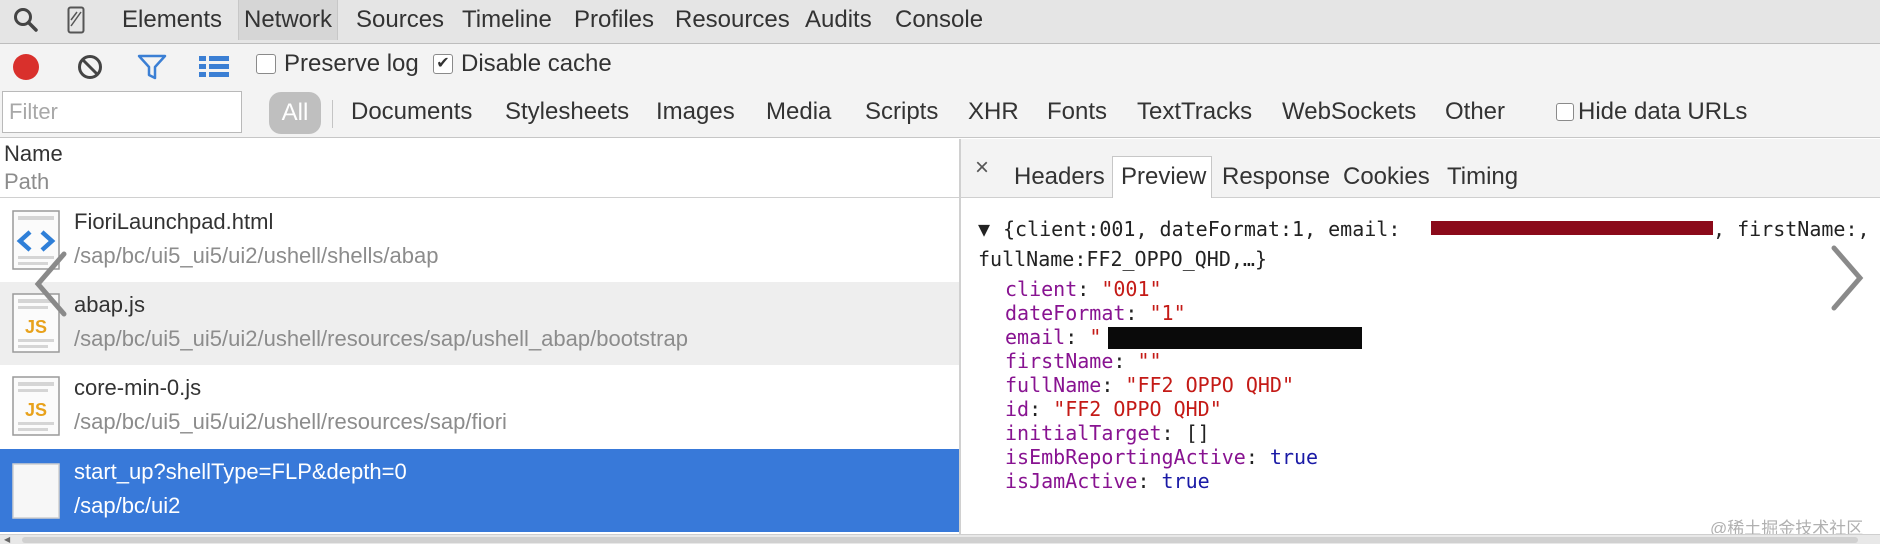 The image size is (1880, 544). I want to click on filter-input, so click(122, 112).